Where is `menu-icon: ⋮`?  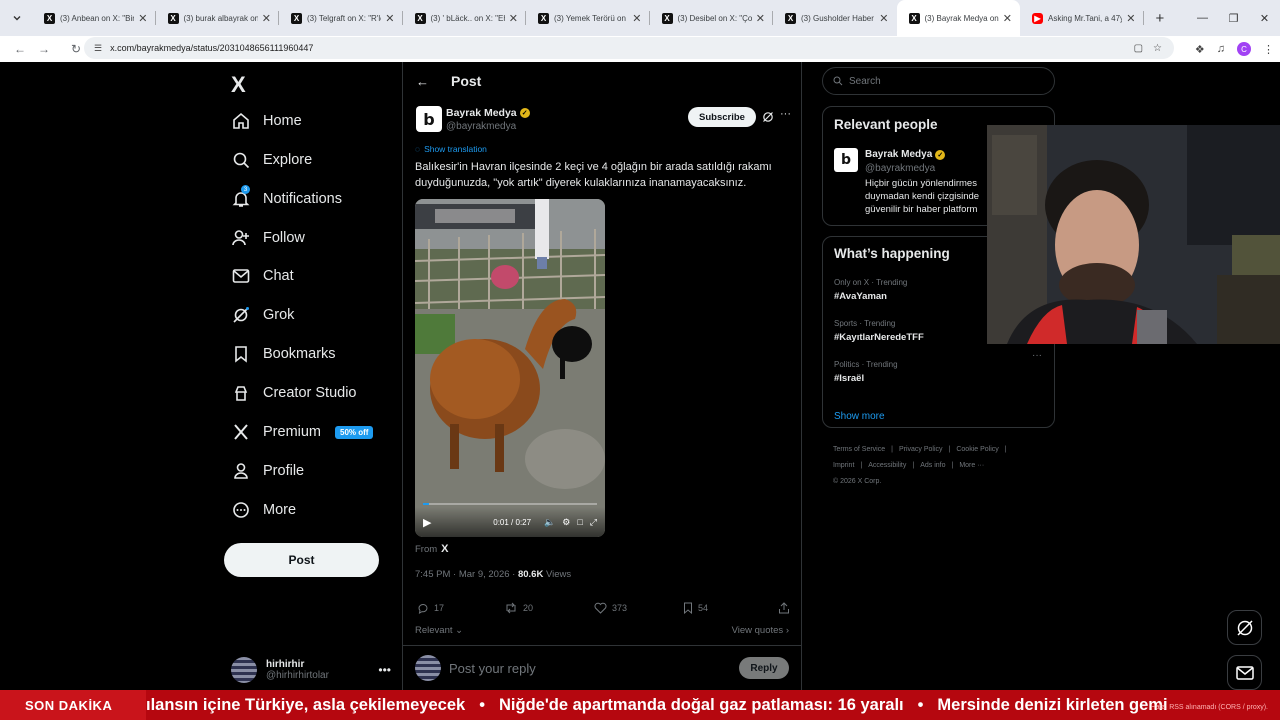
menu-icon: ⋮ is located at coordinates (1268, 49).